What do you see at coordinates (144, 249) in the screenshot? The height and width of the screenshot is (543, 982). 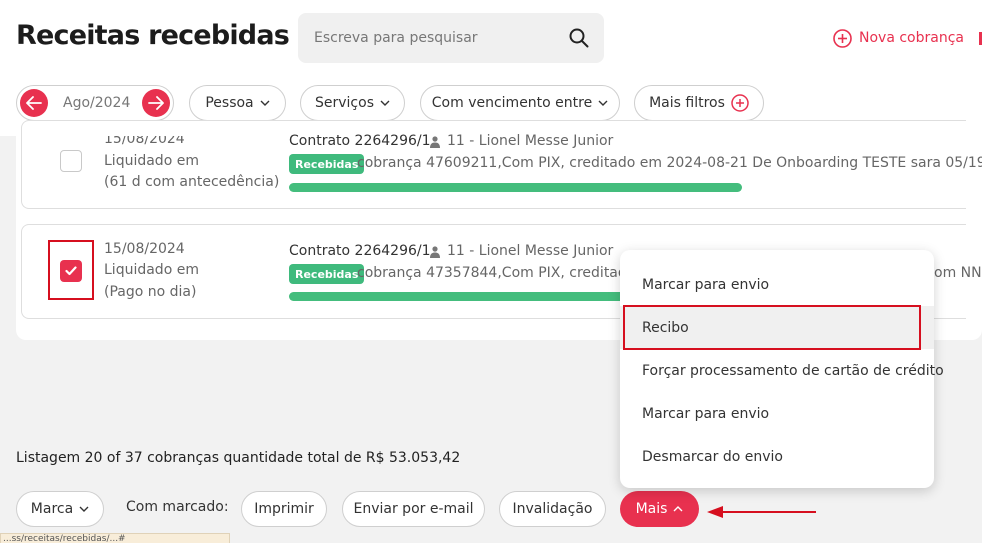 I see `row-date: 15/08/2024` at bounding box center [144, 249].